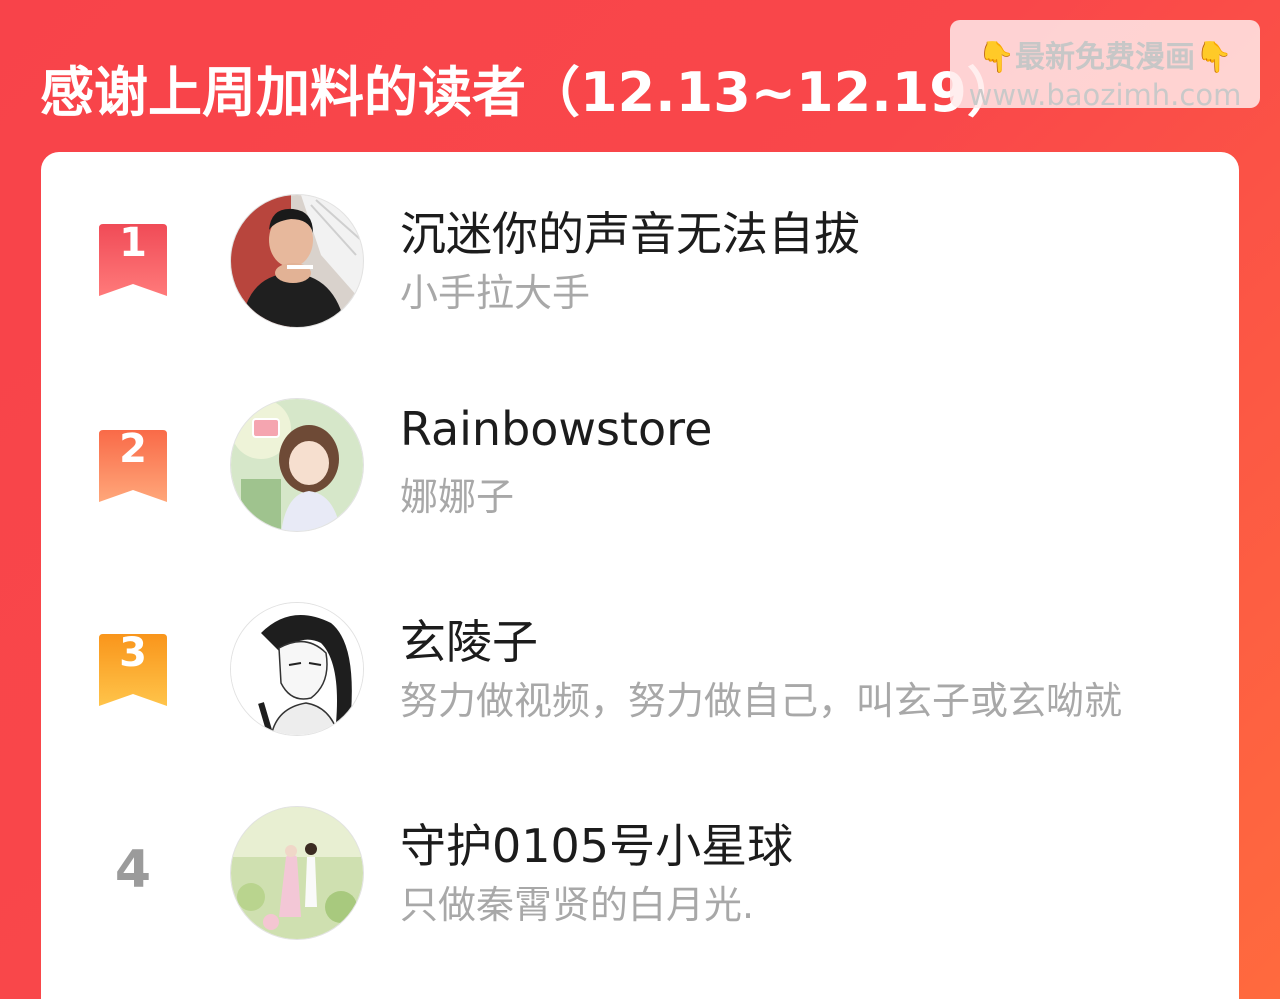 This screenshot has height=999, width=1280. Describe the element at coordinates (761, 701) in the screenshot. I see `reader-subtitle: 努力做视频，努力做自己，叫玄子或玄呦就` at that location.